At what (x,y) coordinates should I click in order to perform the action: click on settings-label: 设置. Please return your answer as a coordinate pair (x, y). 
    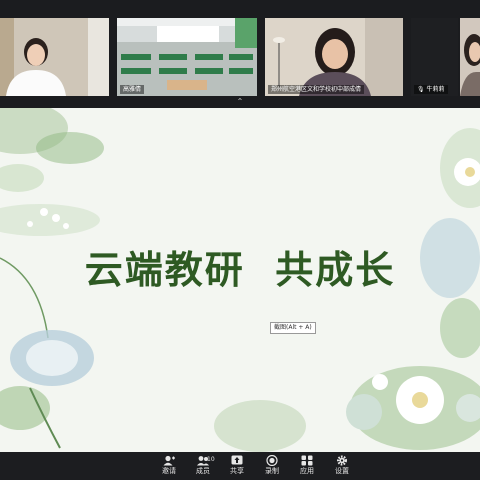
    Looking at the image, I should click on (342, 471).